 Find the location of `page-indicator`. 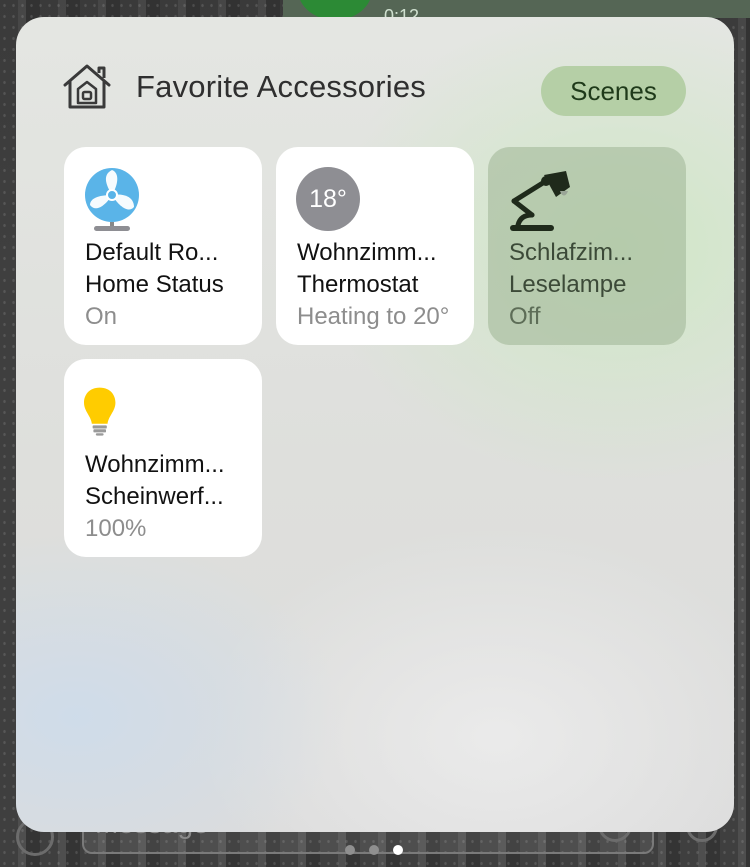

page-indicator is located at coordinates (374, 850).